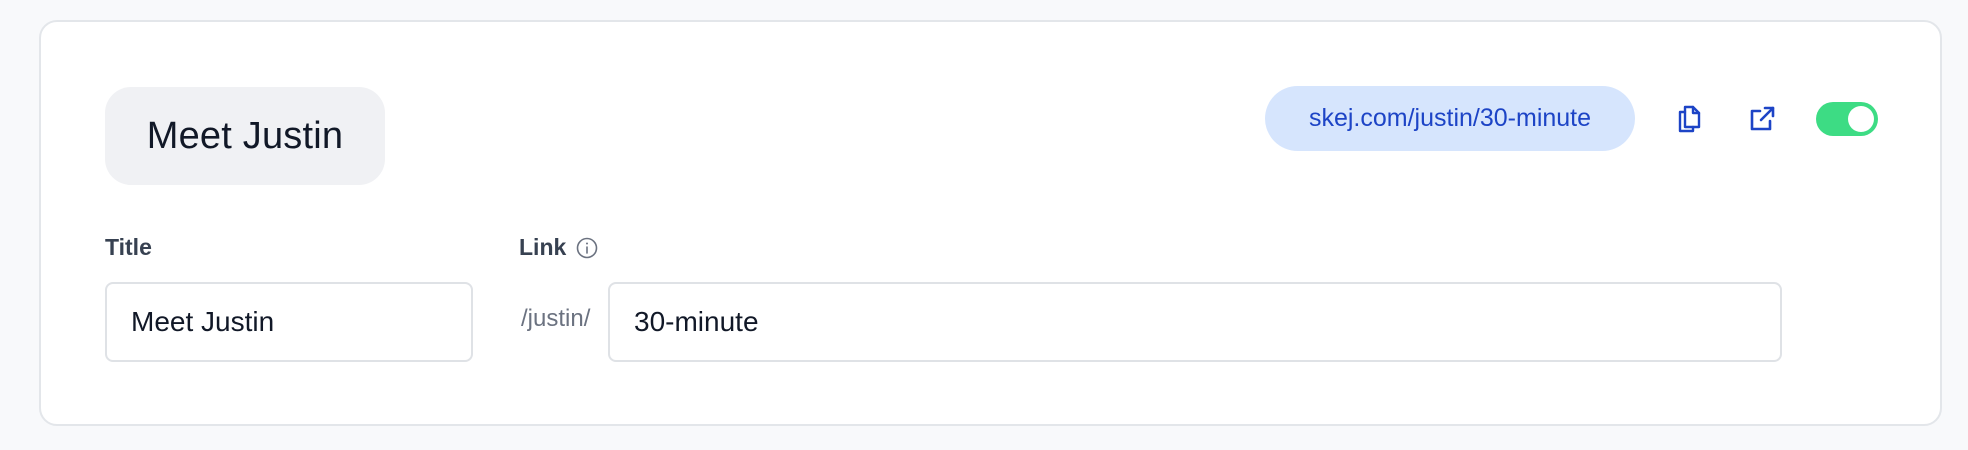 This screenshot has height=450, width=1968. Describe the element at coordinates (128, 247) in the screenshot. I see `title-label: Title` at that location.